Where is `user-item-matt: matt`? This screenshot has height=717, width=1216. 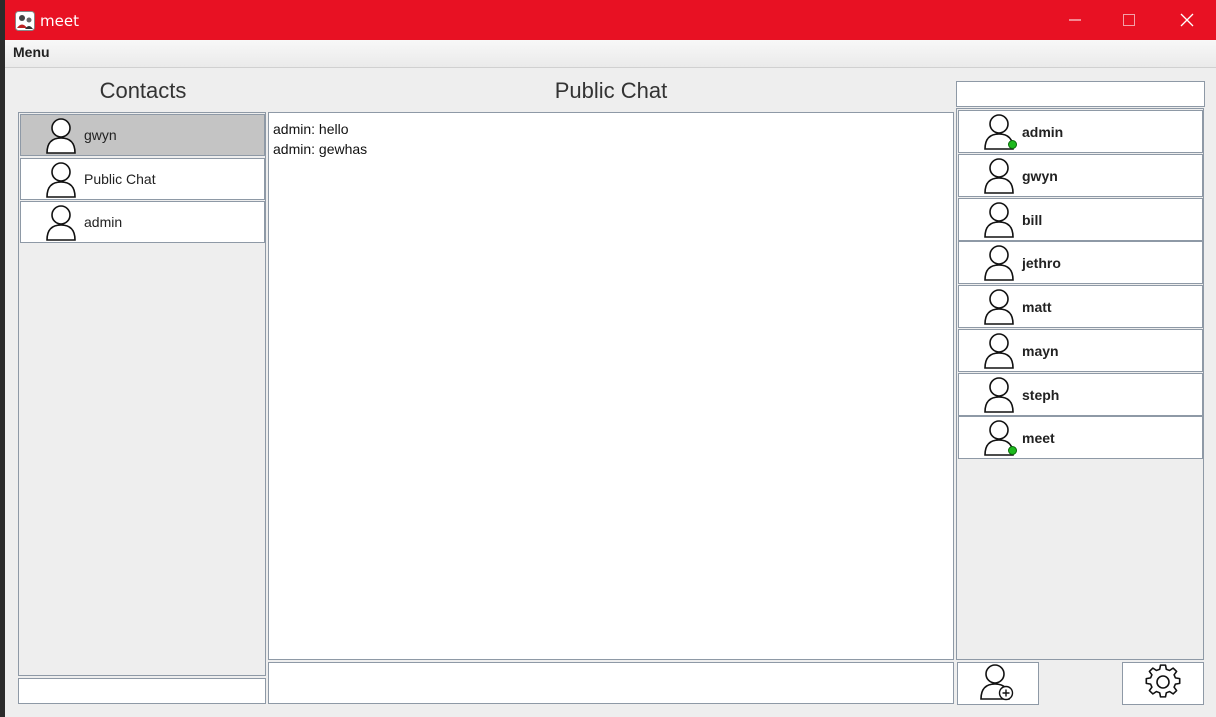 user-item-matt: matt is located at coordinates (1080, 306).